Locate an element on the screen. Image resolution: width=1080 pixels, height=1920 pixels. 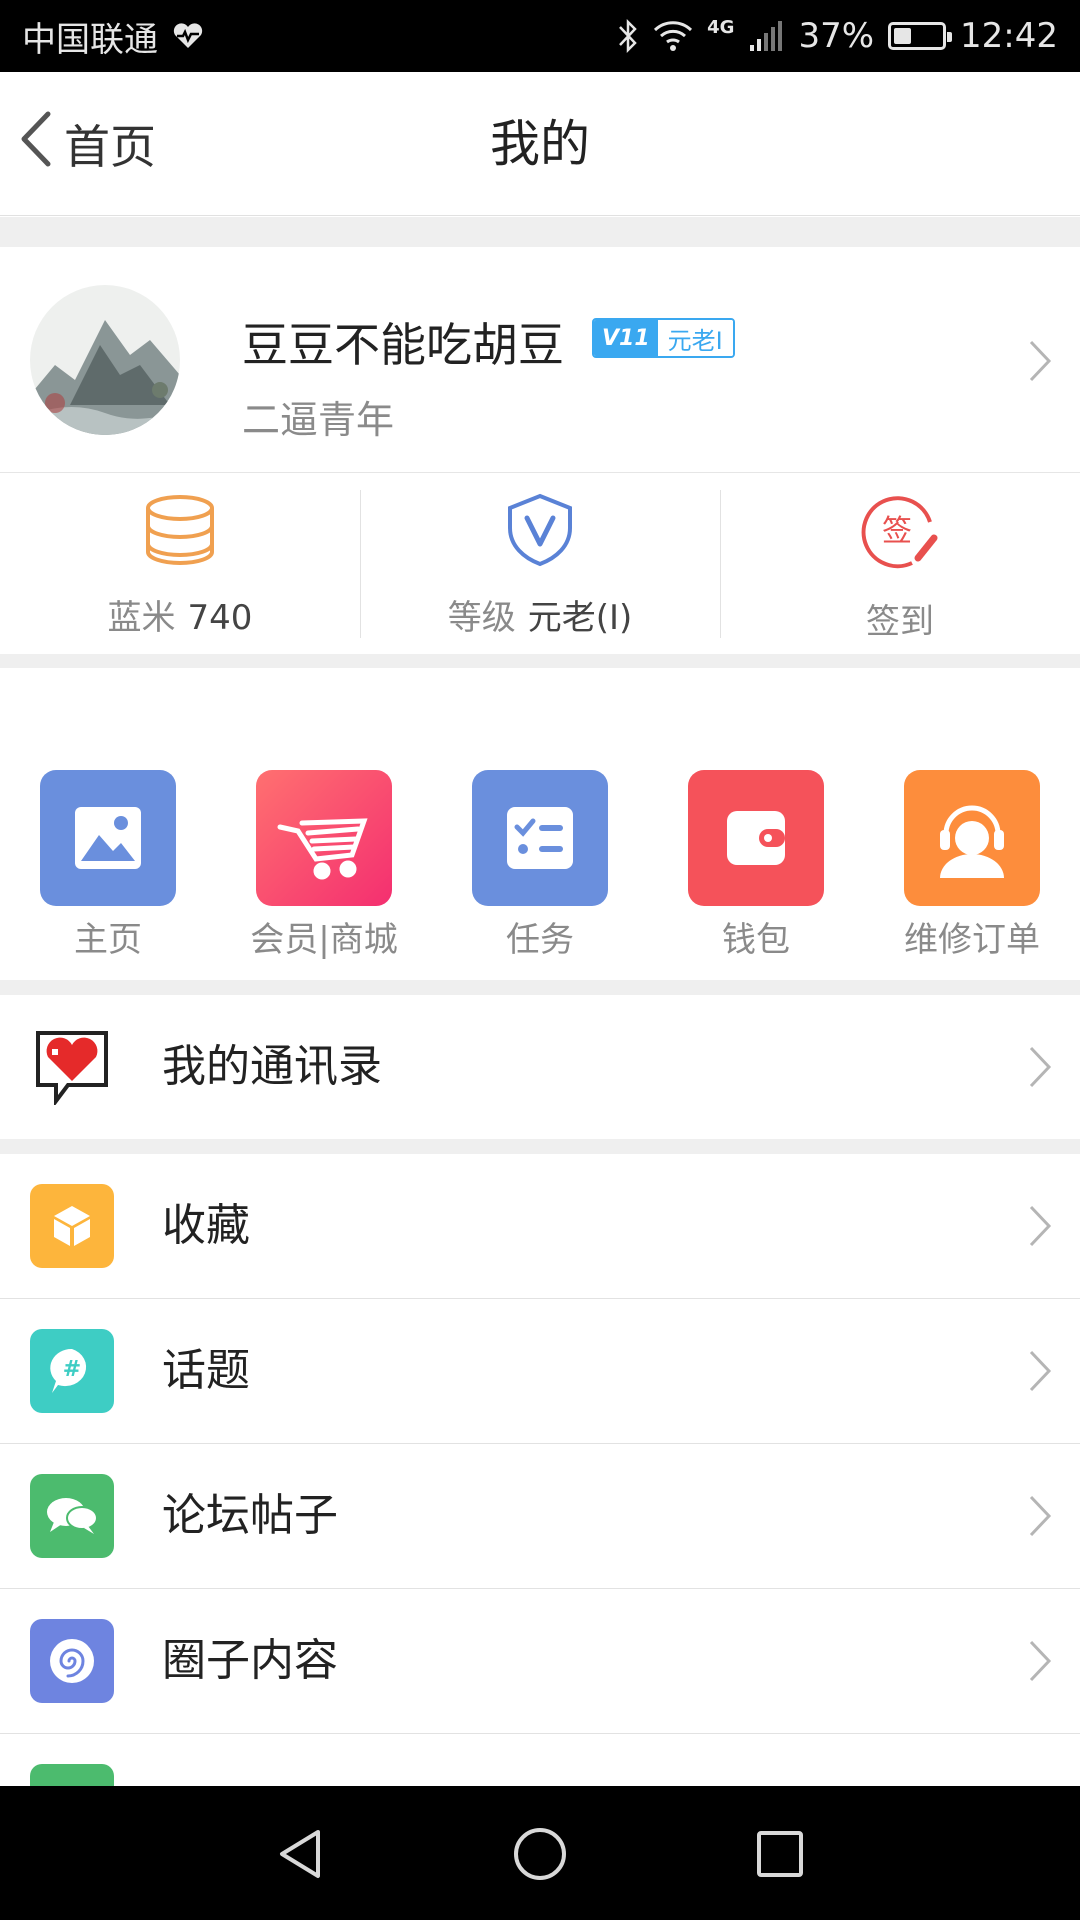
stat-coins: 蓝米 740 is located at coordinates (180, 564).